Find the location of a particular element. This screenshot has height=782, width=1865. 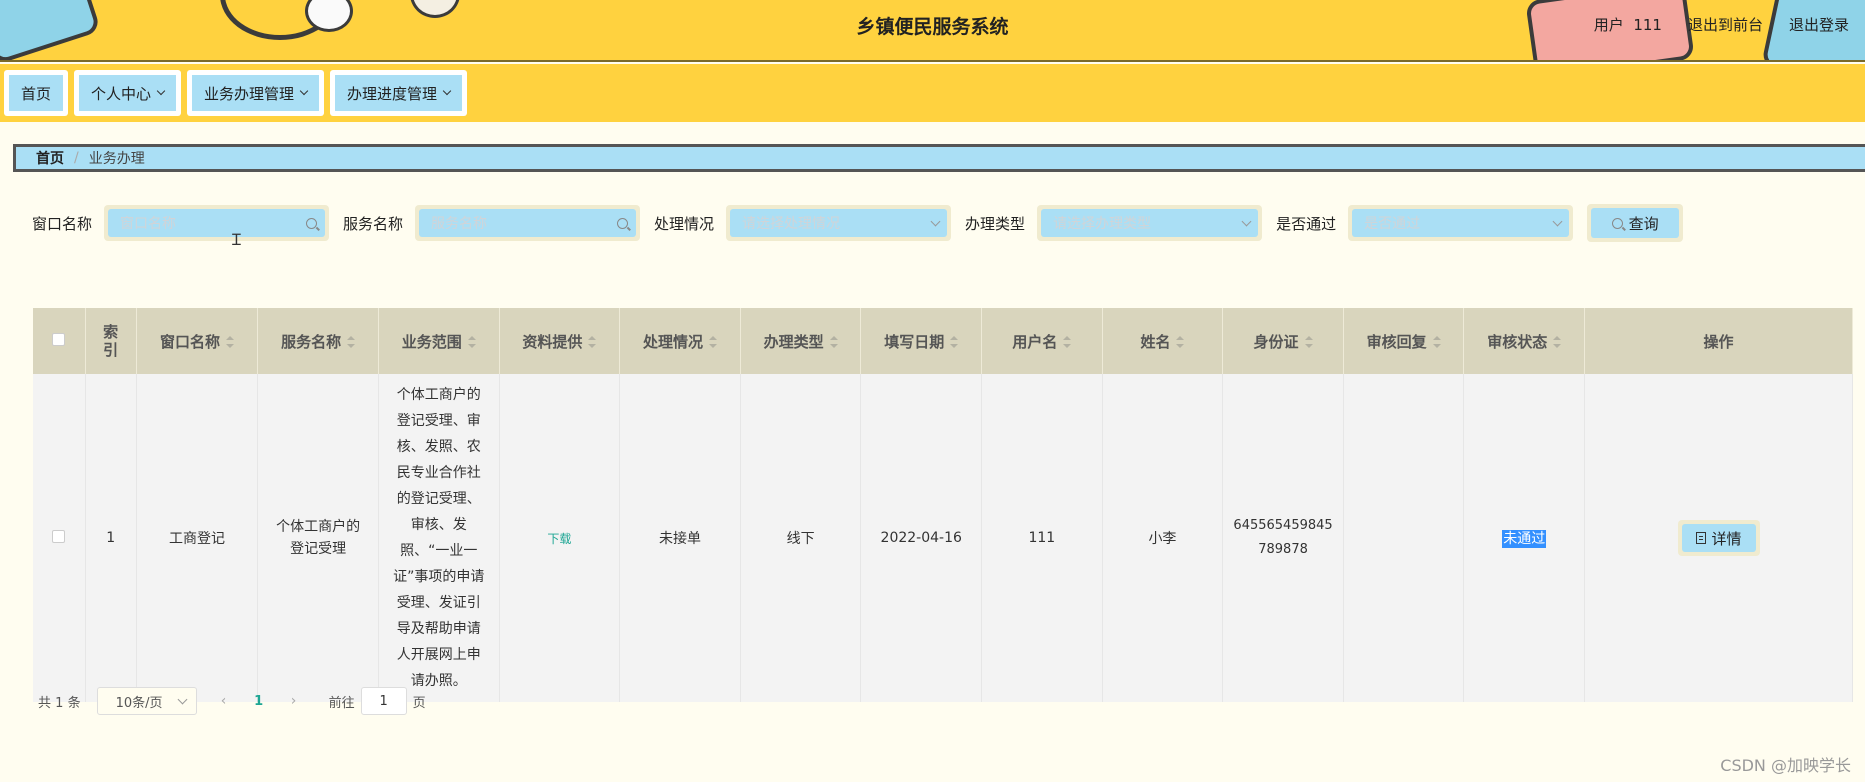

main-nav: 首页 个人中心 业务办理管理 办理进度管理 is located at coordinates (932, 93).